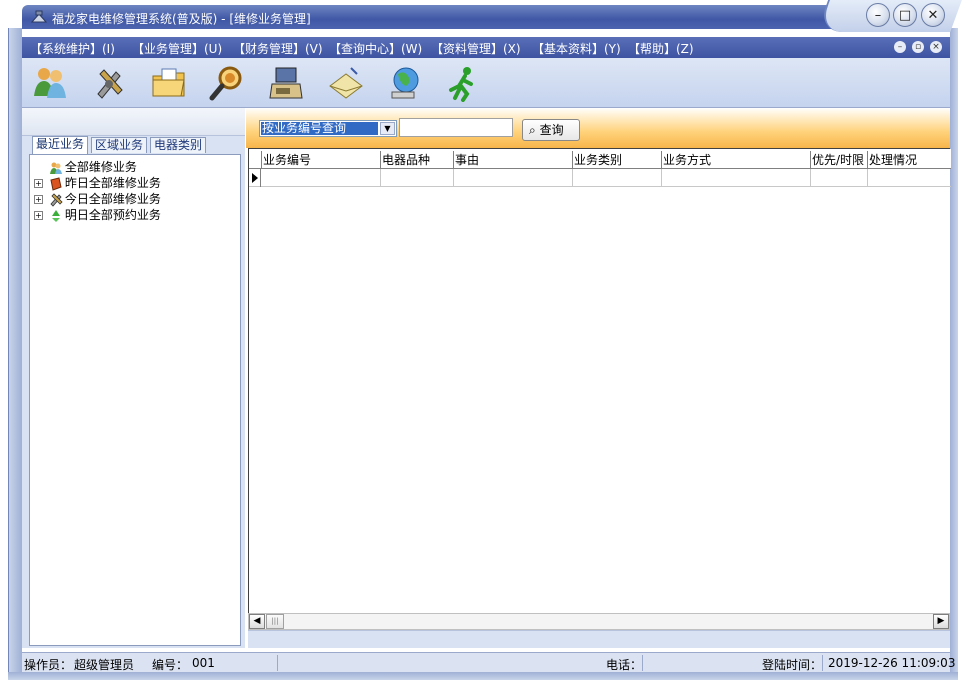  I want to click on scroll-thumb: |||, so click(275, 621).